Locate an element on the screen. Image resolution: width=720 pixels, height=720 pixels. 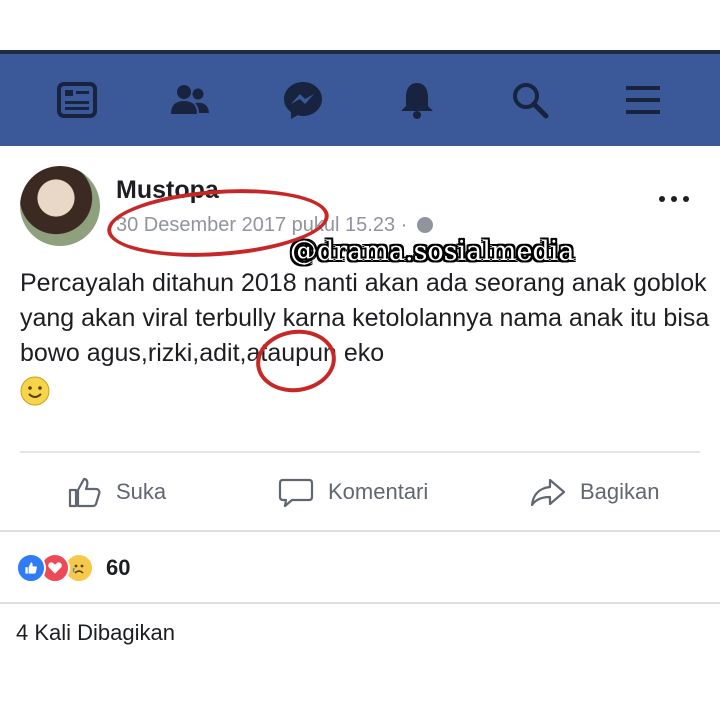
friends-icon is located at coordinates (189, 99).